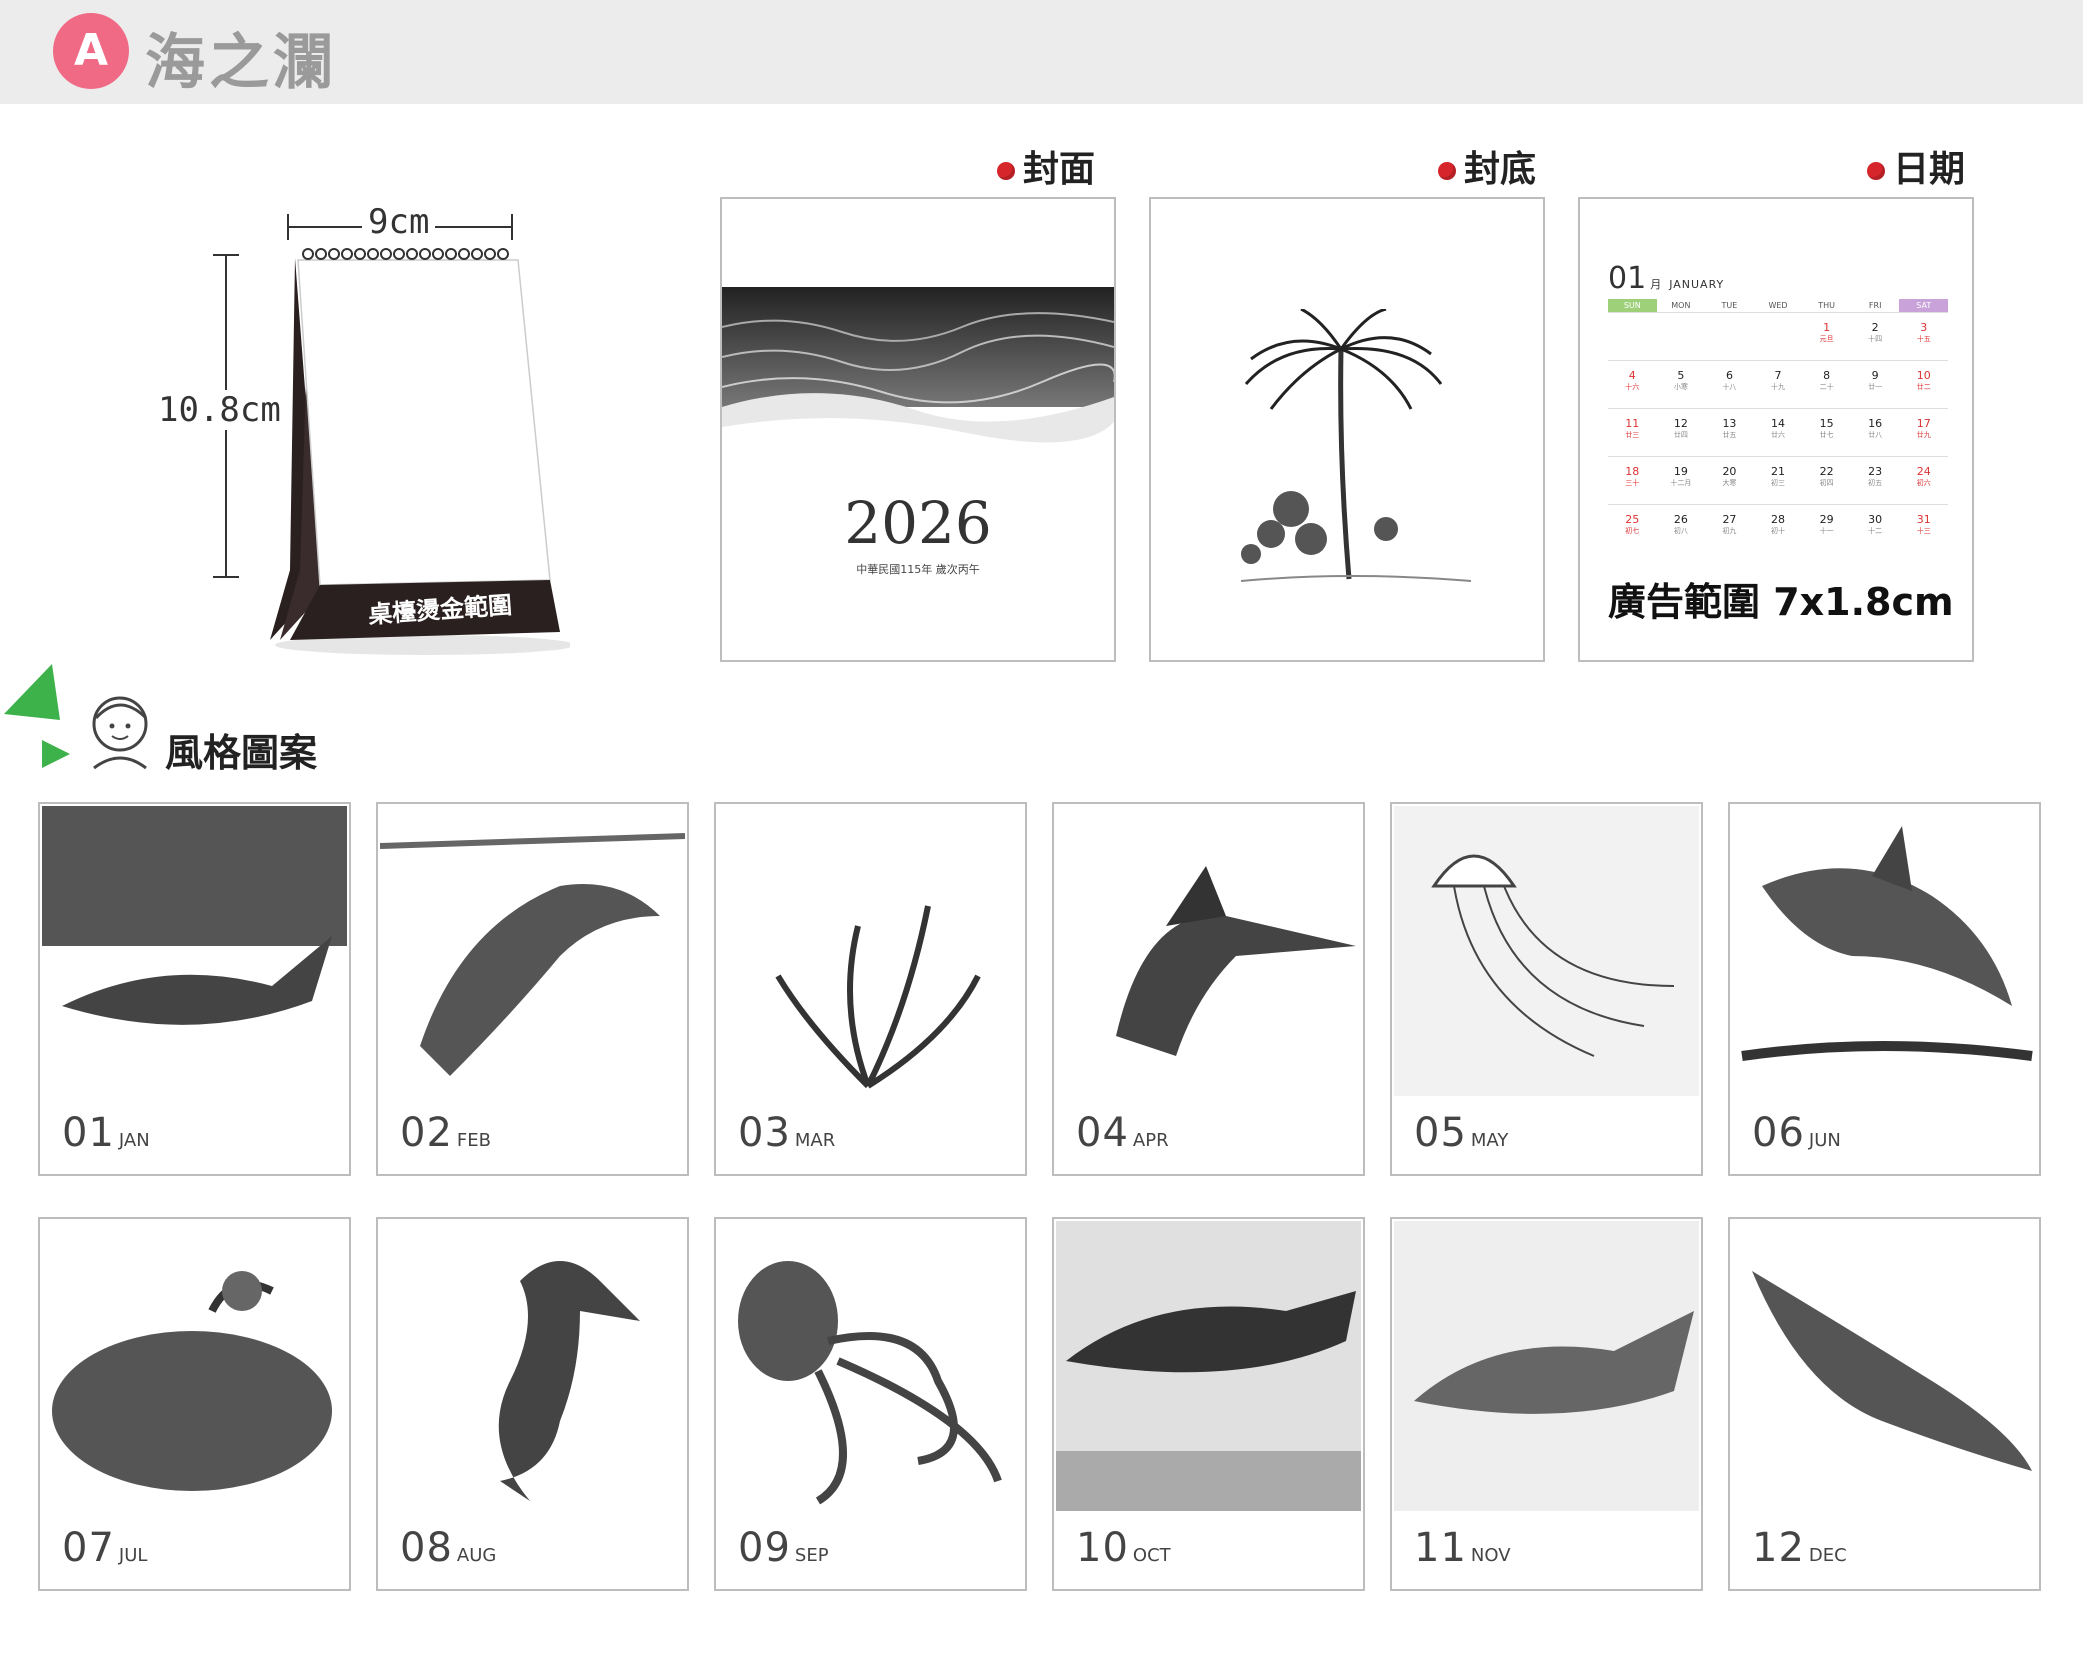 The width and height of the screenshot is (2083, 1654). What do you see at coordinates (1632, 531) in the screenshot?
I see `lunar-date: 初七` at bounding box center [1632, 531].